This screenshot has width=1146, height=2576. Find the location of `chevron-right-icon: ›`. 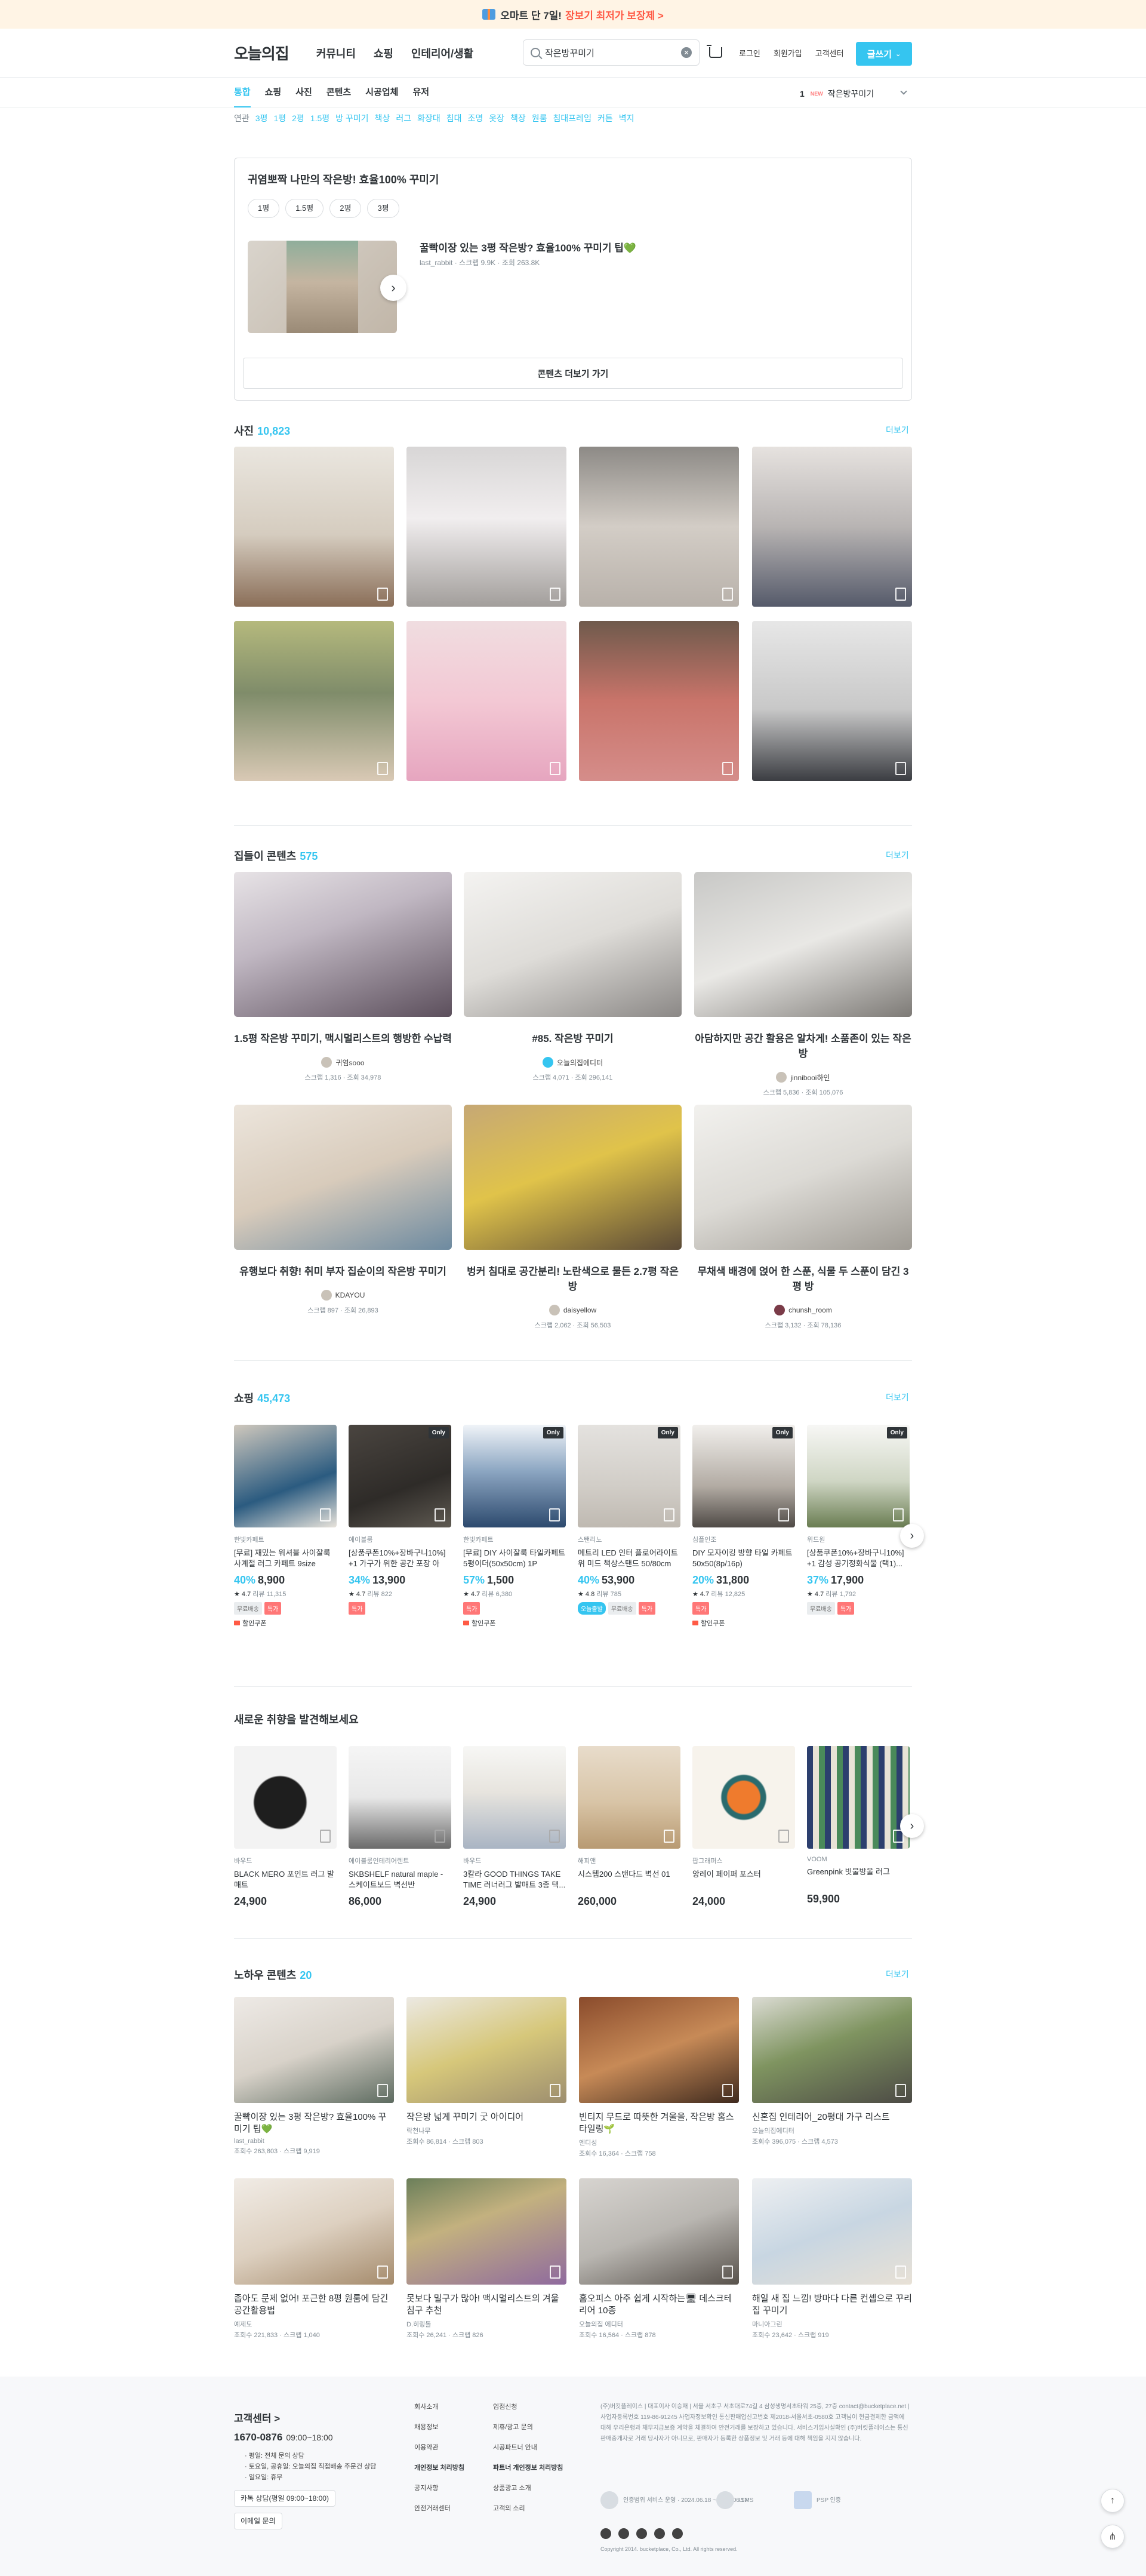

chevron-right-icon: › is located at coordinates (393, 288).